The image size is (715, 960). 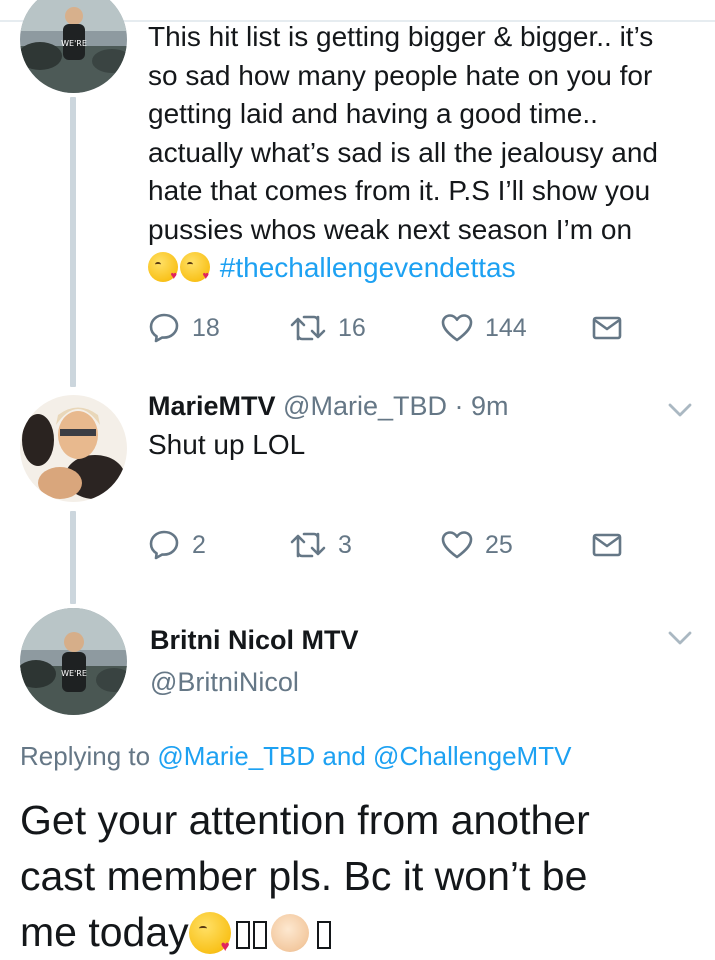 I want to click on user-handle: @Marie_TBD, so click(x=365, y=406).